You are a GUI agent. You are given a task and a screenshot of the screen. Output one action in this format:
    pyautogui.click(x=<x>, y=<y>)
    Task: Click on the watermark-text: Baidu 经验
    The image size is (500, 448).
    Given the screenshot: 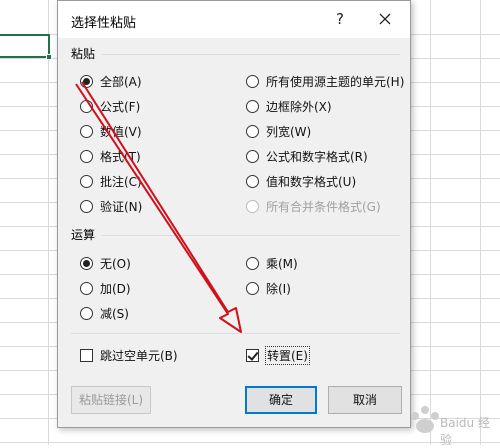 What is the action you would take?
    pyautogui.click(x=465, y=431)
    